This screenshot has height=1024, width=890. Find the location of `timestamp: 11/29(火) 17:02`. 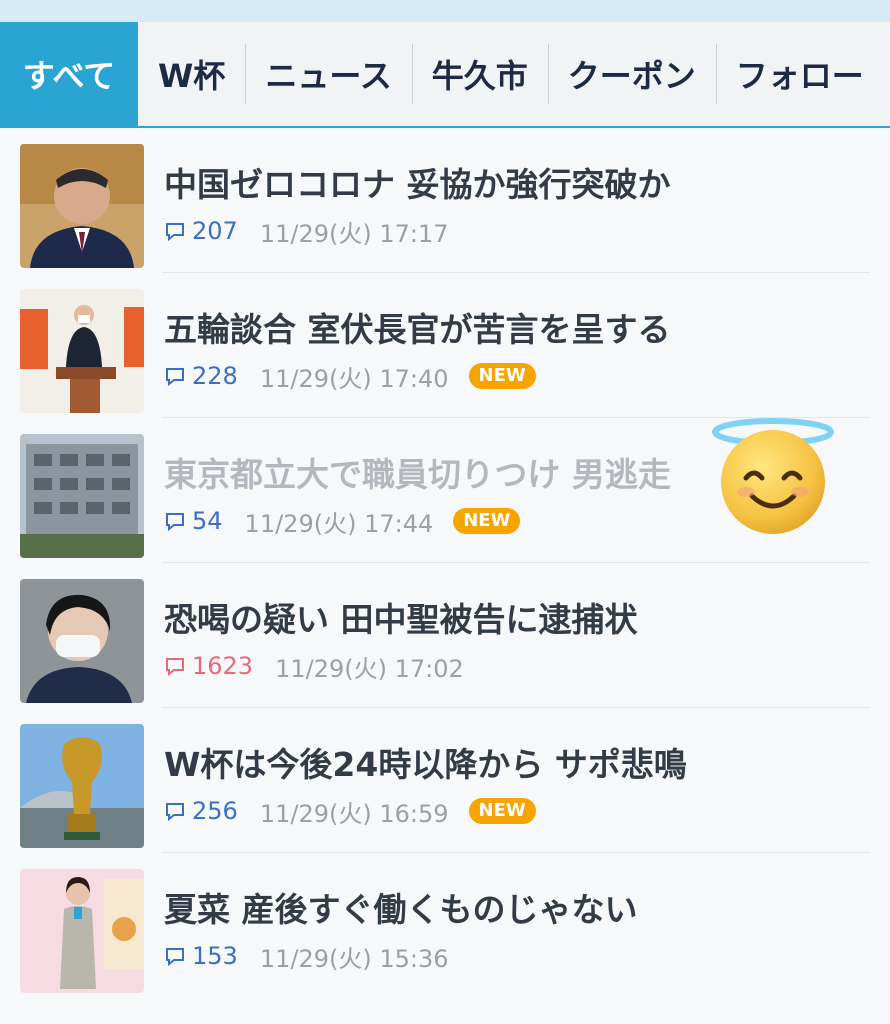

timestamp: 11/29(火) 17:02 is located at coordinates (369, 668).